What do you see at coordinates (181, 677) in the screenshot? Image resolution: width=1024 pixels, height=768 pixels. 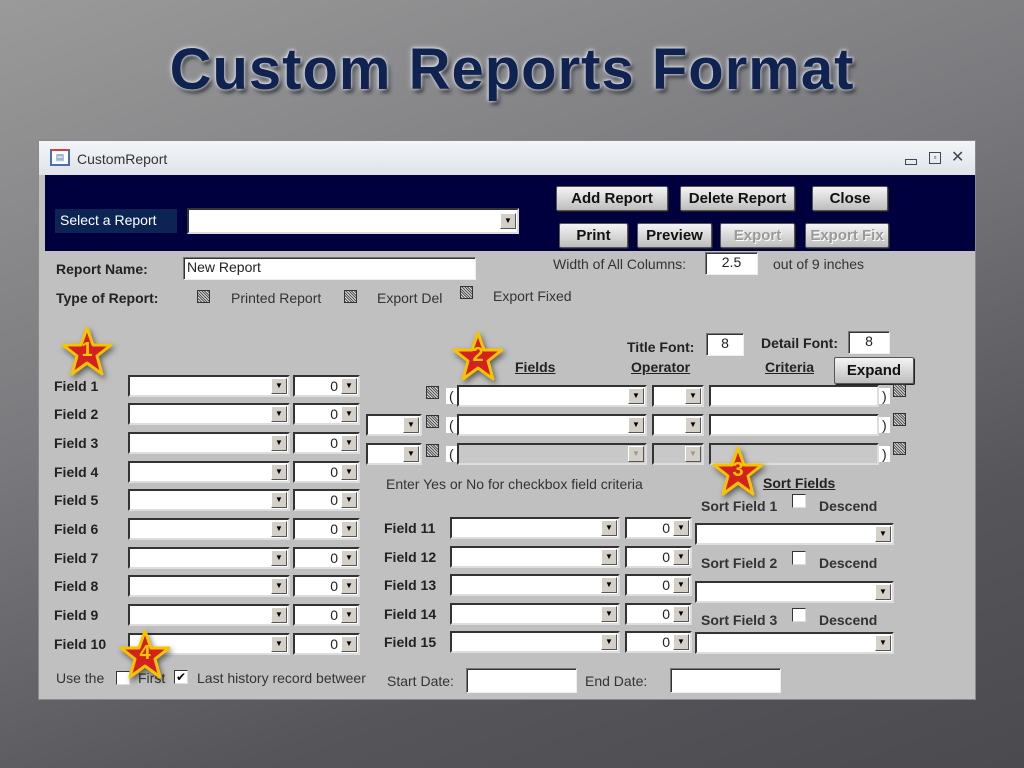 I see `last-checkbox: ✔` at bounding box center [181, 677].